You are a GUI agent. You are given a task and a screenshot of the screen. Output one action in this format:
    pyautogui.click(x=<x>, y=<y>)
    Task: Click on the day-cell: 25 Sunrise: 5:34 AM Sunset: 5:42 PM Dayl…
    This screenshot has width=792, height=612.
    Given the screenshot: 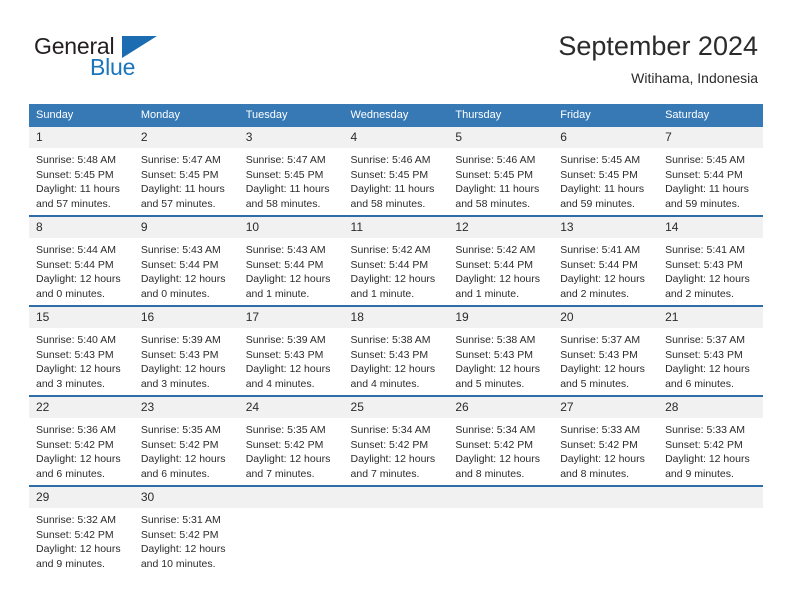 What is the action you would take?
    pyautogui.click(x=396, y=440)
    